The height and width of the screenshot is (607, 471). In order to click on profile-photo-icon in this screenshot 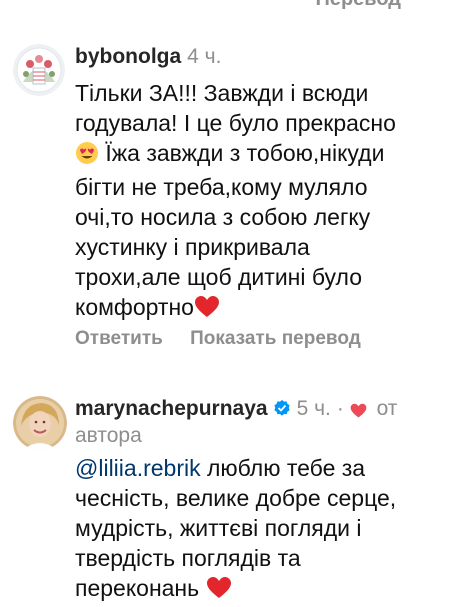, I will do `click(40, 423)`.